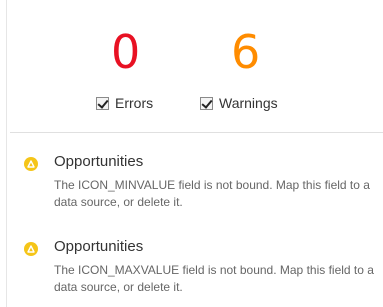 This screenshot has width=383, height=307. I want to click on warnings-filter-toggle: Warnings, so click(239, 103).